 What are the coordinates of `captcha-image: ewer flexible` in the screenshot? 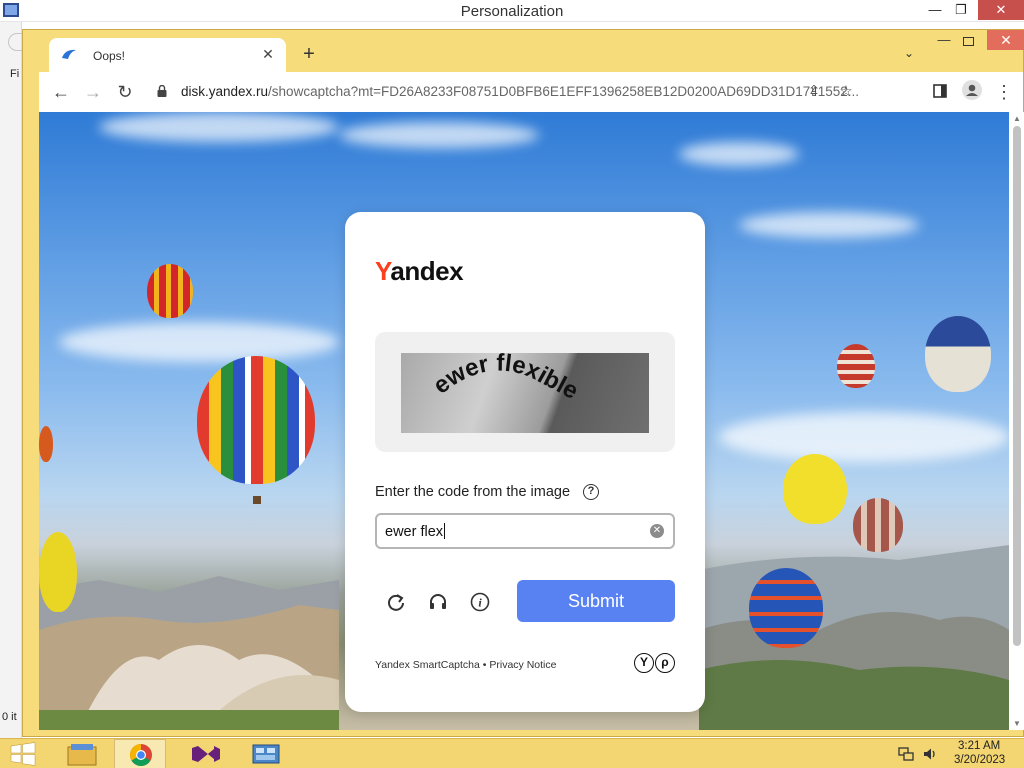 It's located at (525, 393).